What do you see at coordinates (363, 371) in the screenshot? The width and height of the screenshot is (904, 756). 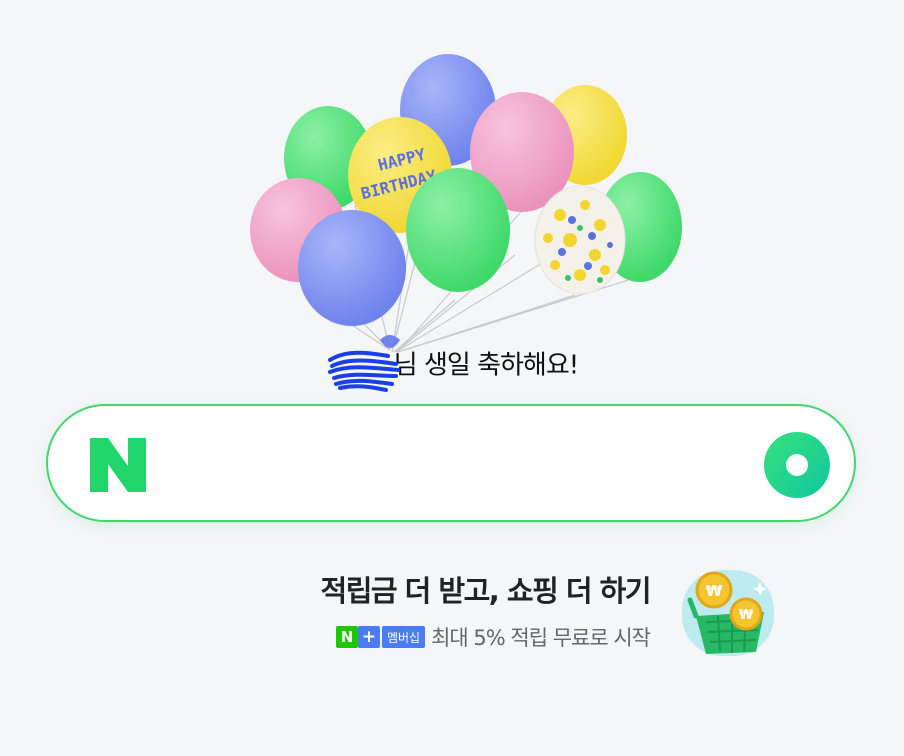 I see `redacted-name-scribble` at bounding box center [363, 371].